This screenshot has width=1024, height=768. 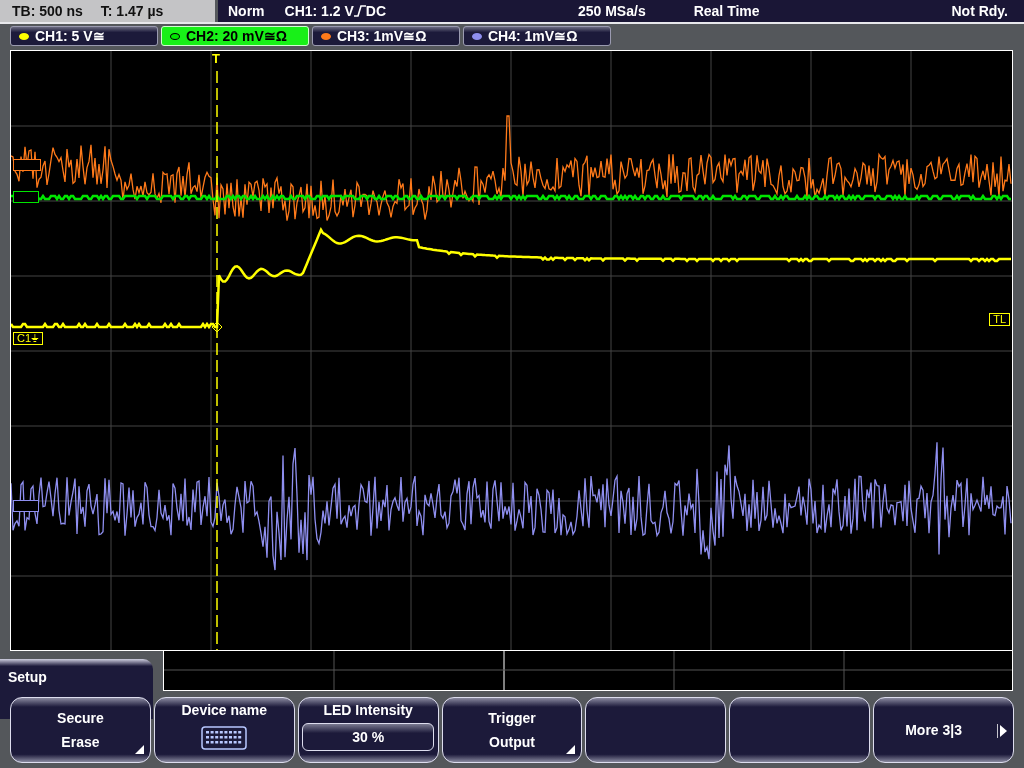 I want to click on trigger-mode: Norm, so click(x=246, y=11).